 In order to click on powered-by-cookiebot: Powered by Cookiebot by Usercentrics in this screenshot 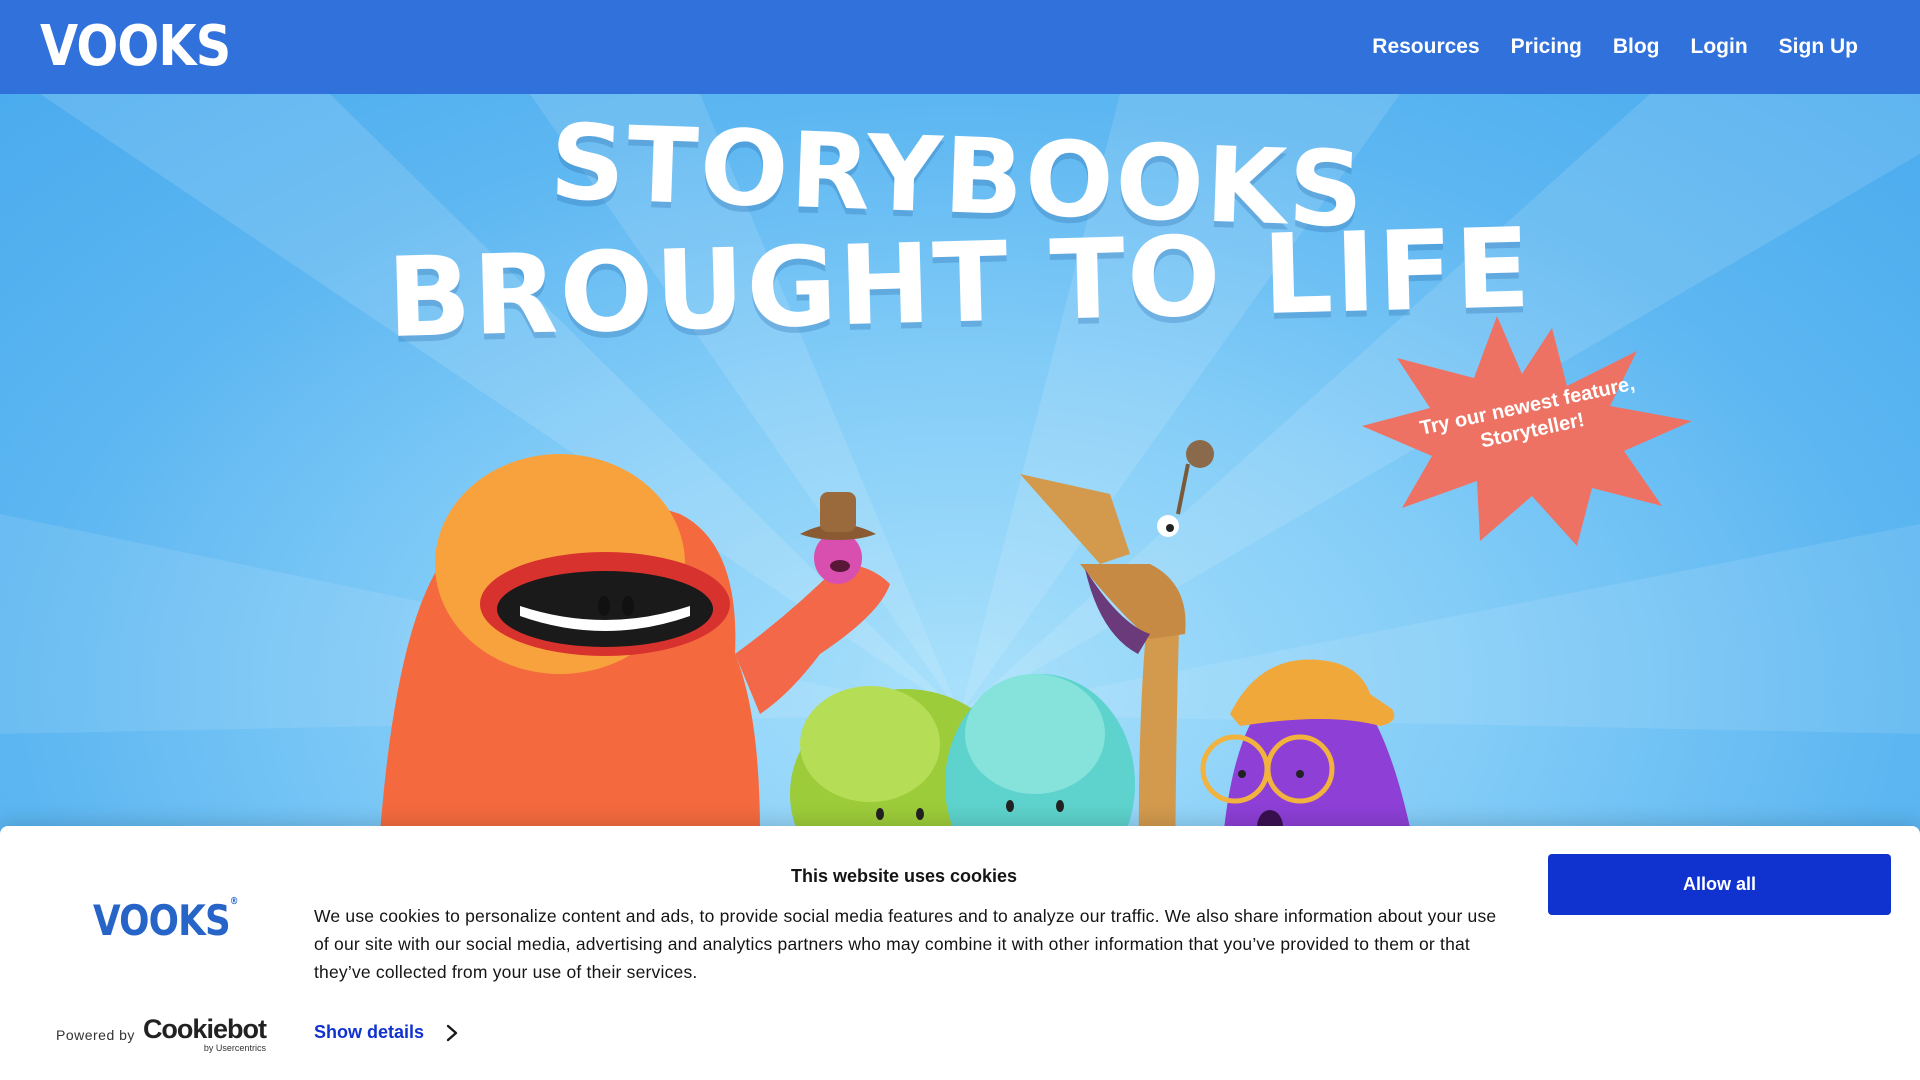, I will do `click(161, 1033)`.